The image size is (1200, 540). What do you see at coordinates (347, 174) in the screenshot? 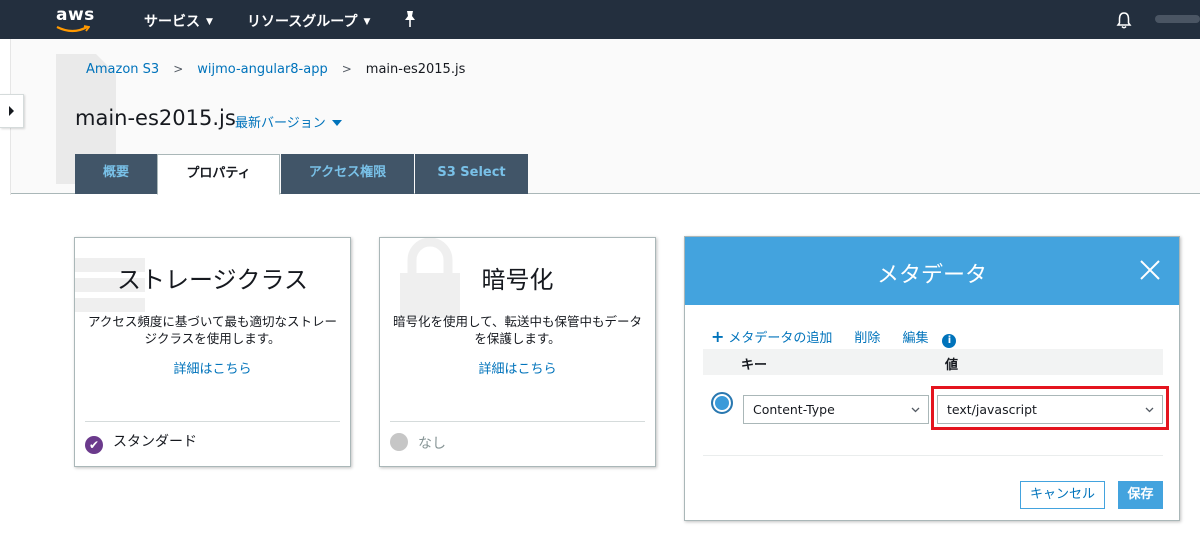
I see `tab-permissions: アクセス権限` at bounding box center [347, 174].